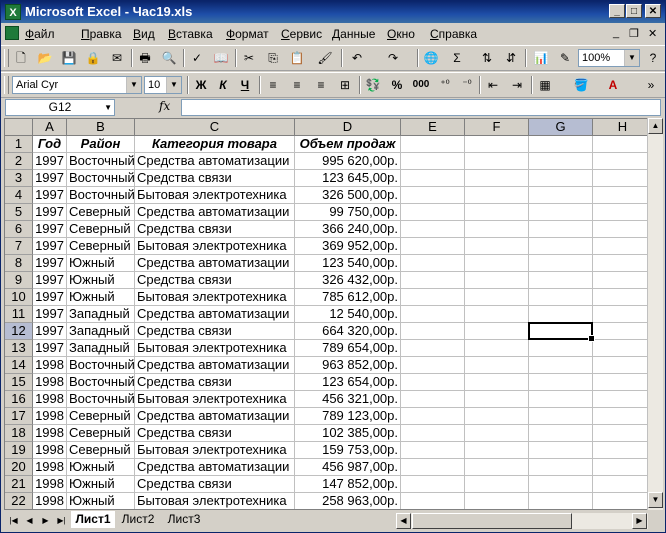 The image size is (666, 533). What do you see at coordinates (348, 501) in the screenshot?
I see `cell-D22: 258 963,00р.` at bounding box center [348, 501].